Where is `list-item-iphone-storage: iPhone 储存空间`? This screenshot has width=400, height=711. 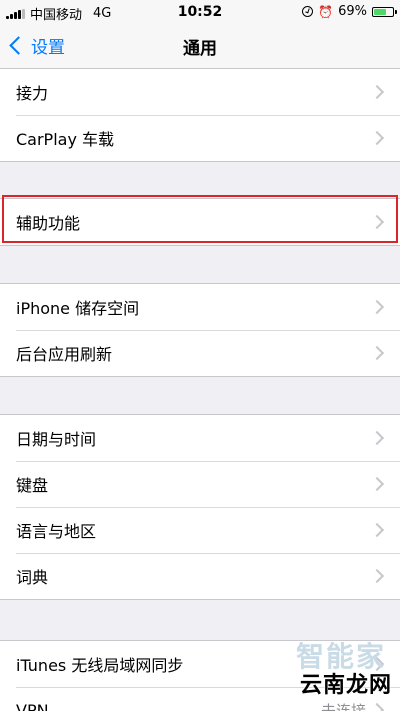
list-item-iphone-storage: iPhone 储存空间 is located at coordinates (200, 307).